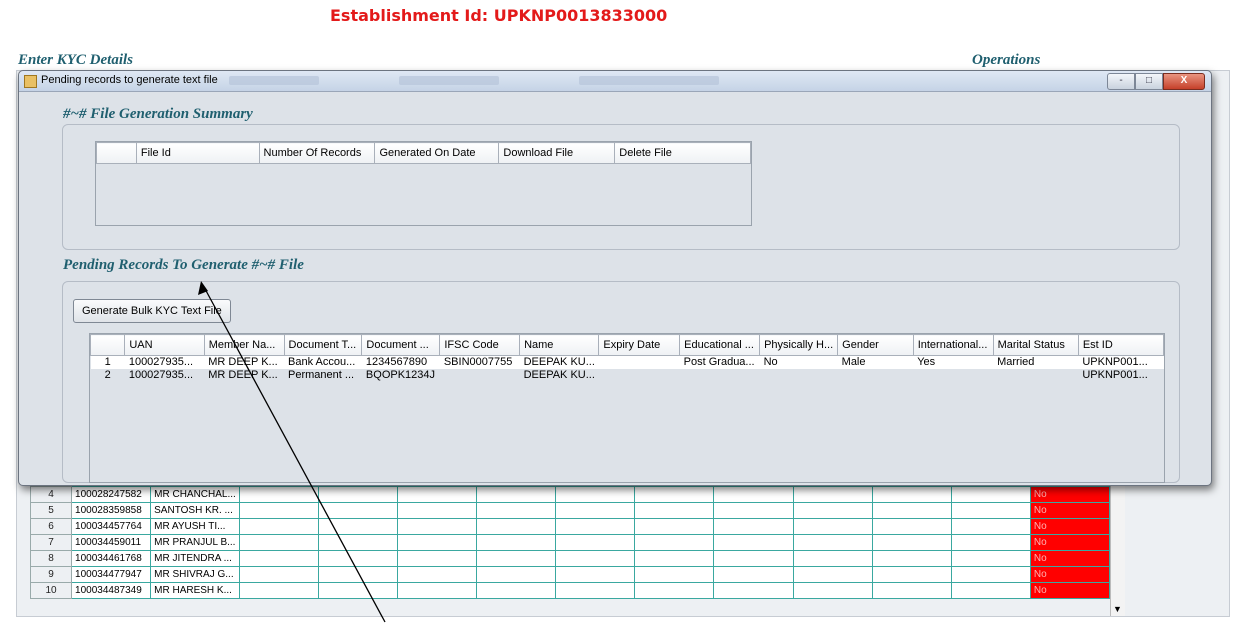 This screenshot has width=1243, height=624. What do you see at coordinates (107, 375) in the screenshot?
I see `table-cell: 2` at bounding box center [107, 375].